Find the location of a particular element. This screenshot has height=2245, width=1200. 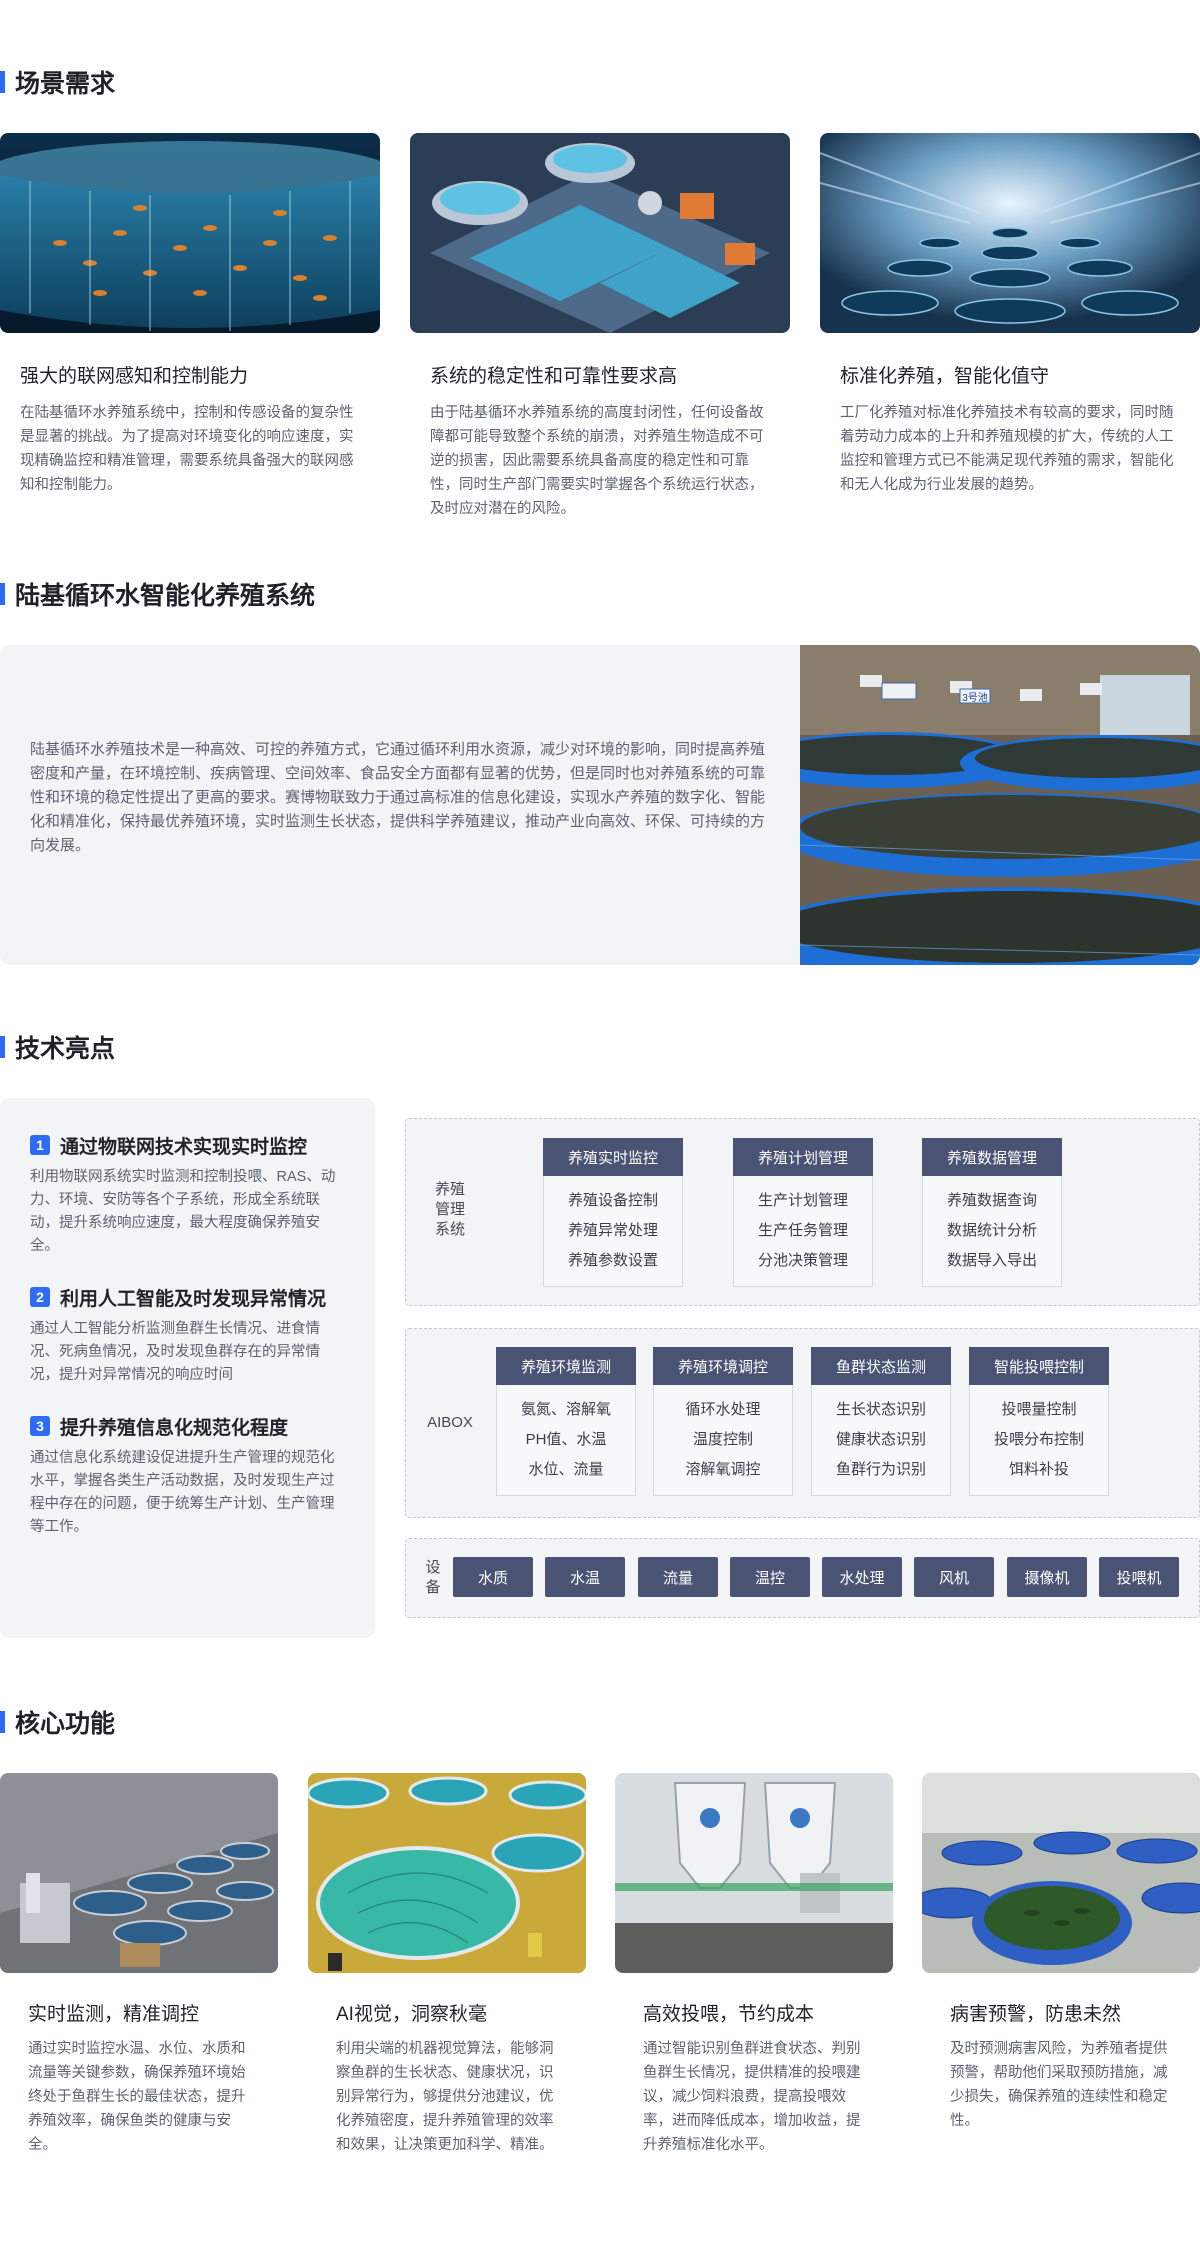

highlight-number: 2 is located at coordinates (40, 1297).